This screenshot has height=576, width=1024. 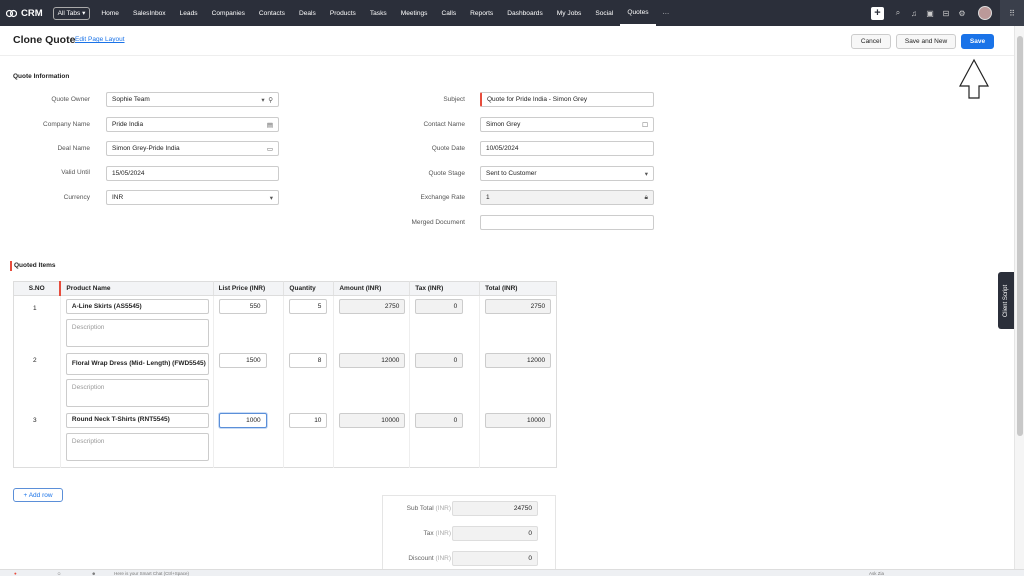 What do you see at coordinates (871, 41) in the screenshot?
I see `cancel-button: Cancel` at bounding box center [871, 41].